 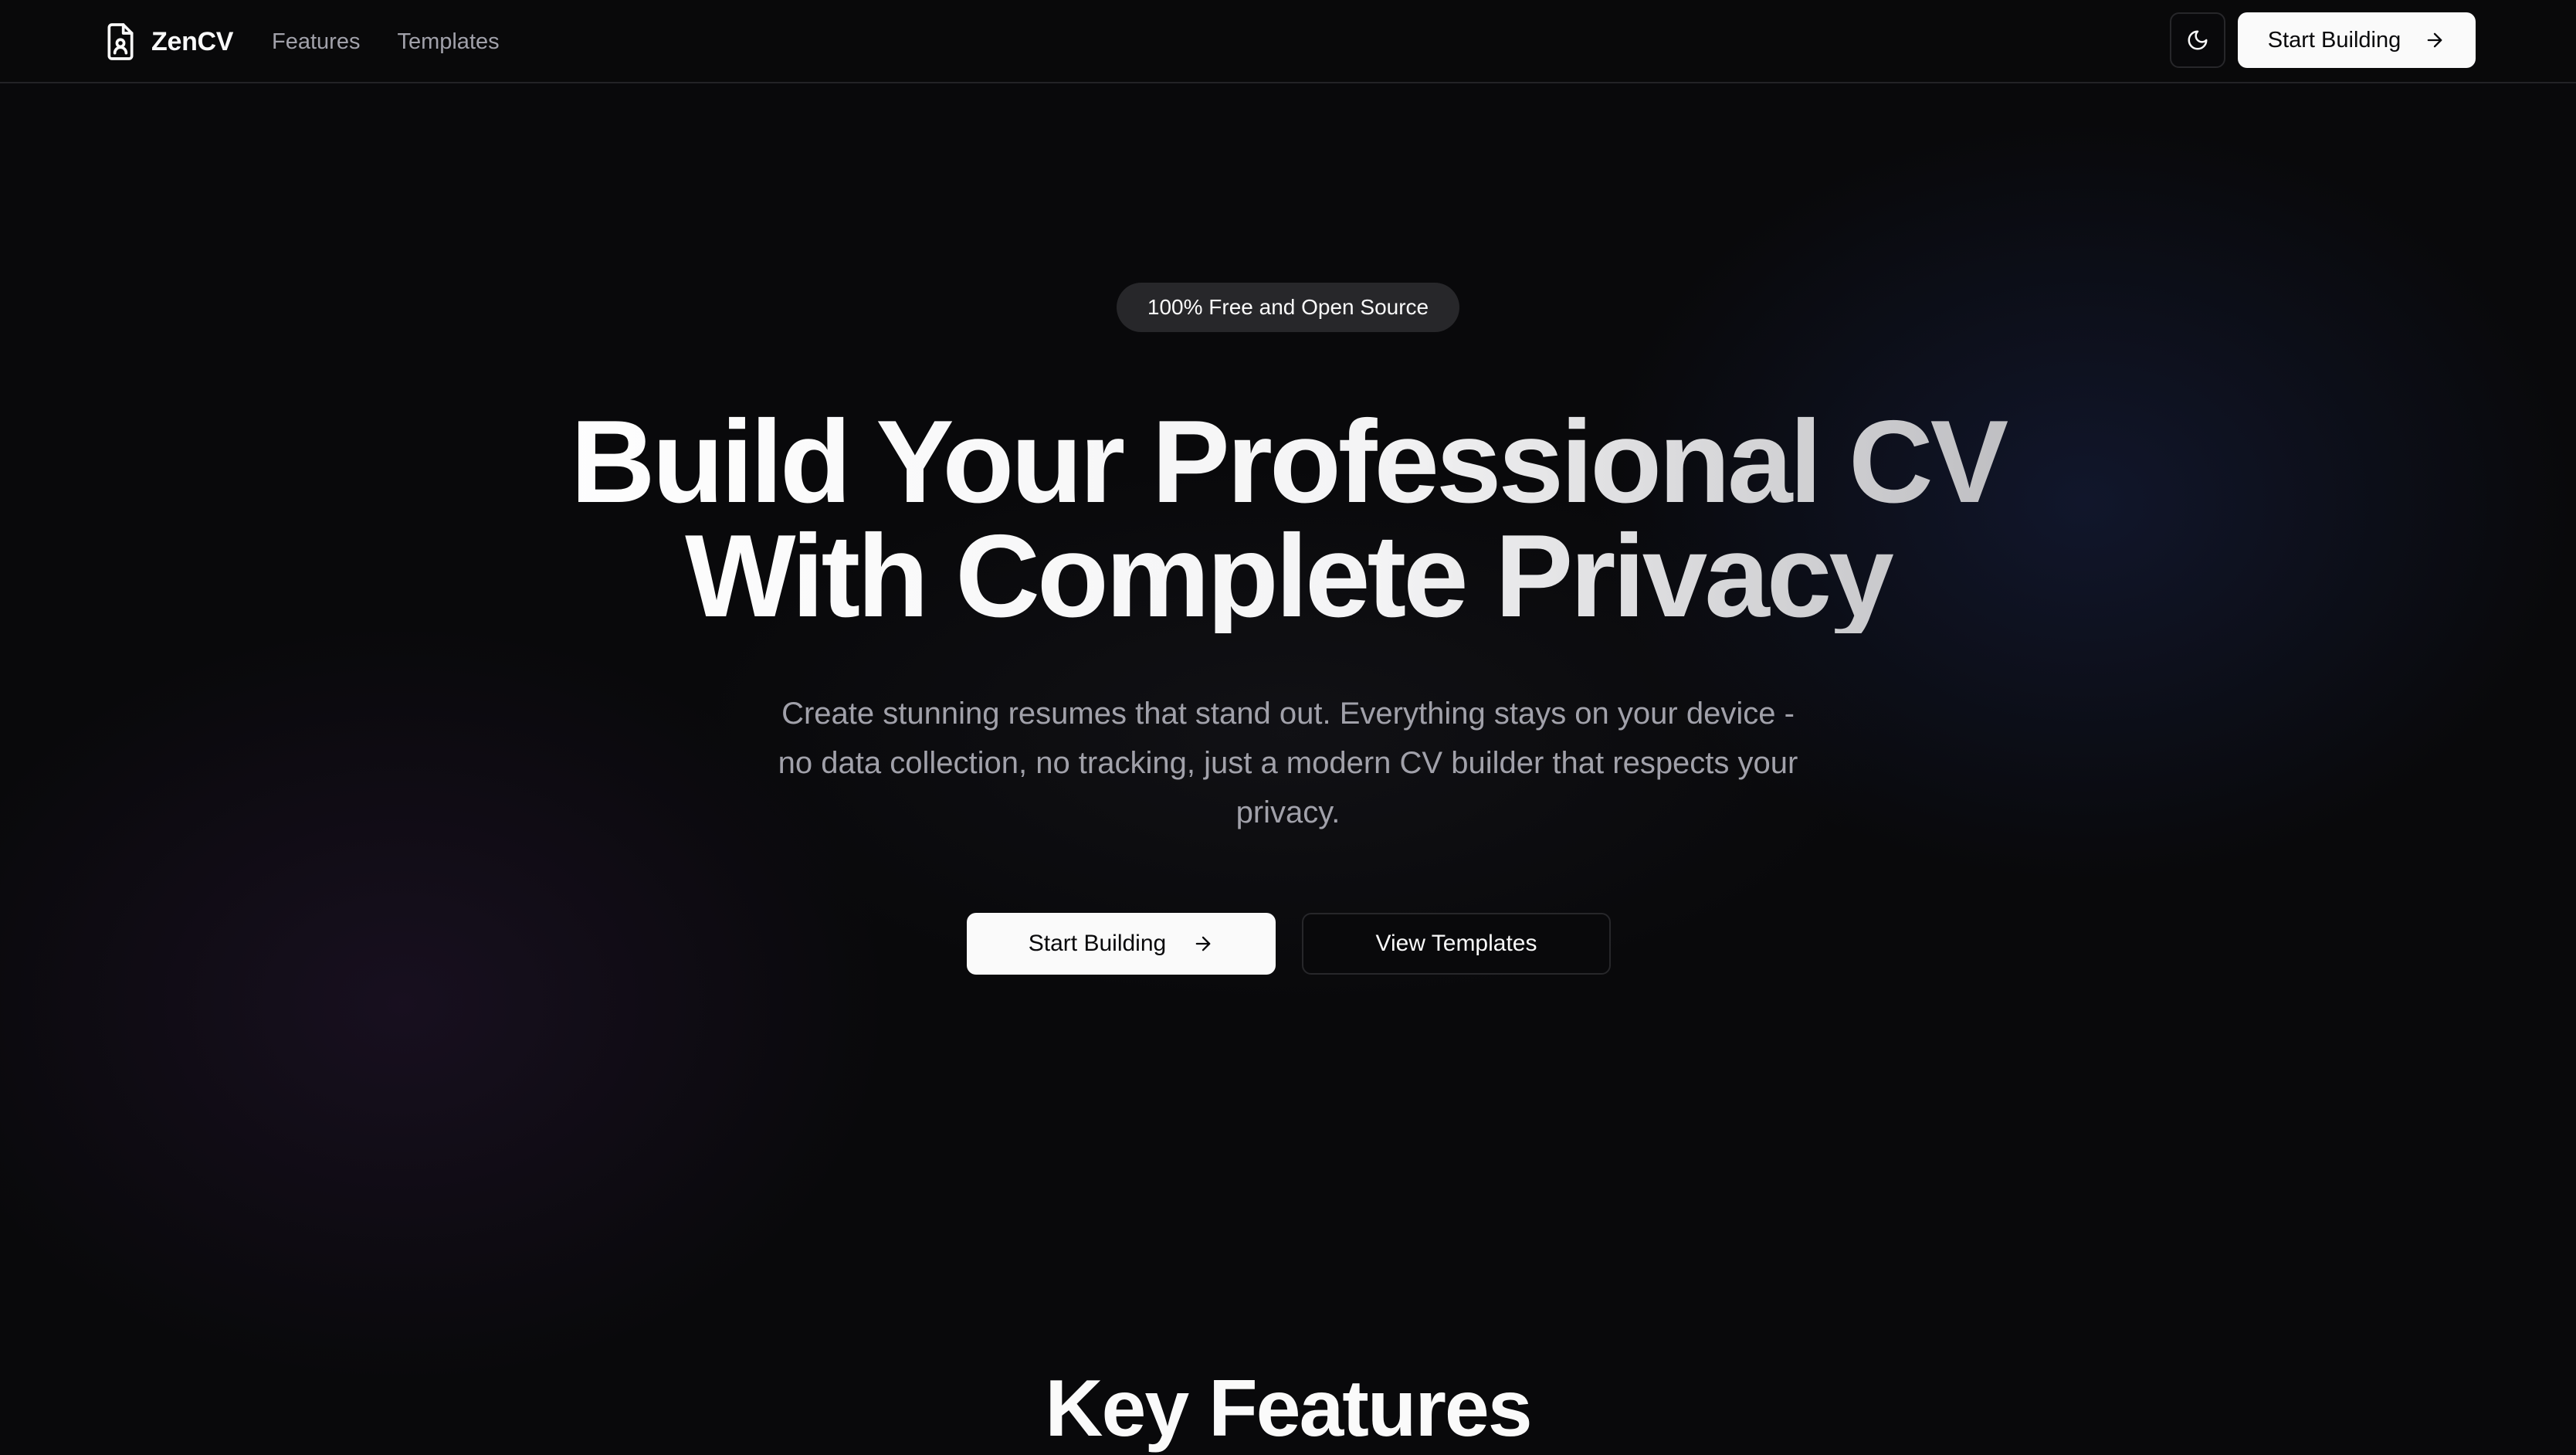 I want to click on brand-logo-link: ZenCV, so click(x=168, y=41).